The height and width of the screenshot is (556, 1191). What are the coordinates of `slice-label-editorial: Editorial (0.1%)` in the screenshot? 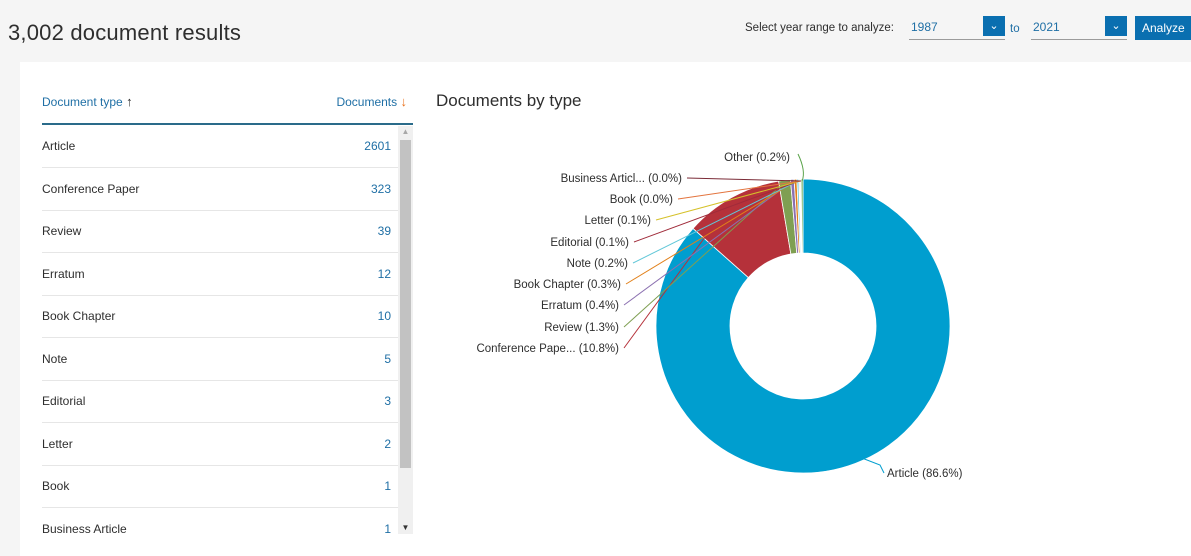 It's located at (589, 243).